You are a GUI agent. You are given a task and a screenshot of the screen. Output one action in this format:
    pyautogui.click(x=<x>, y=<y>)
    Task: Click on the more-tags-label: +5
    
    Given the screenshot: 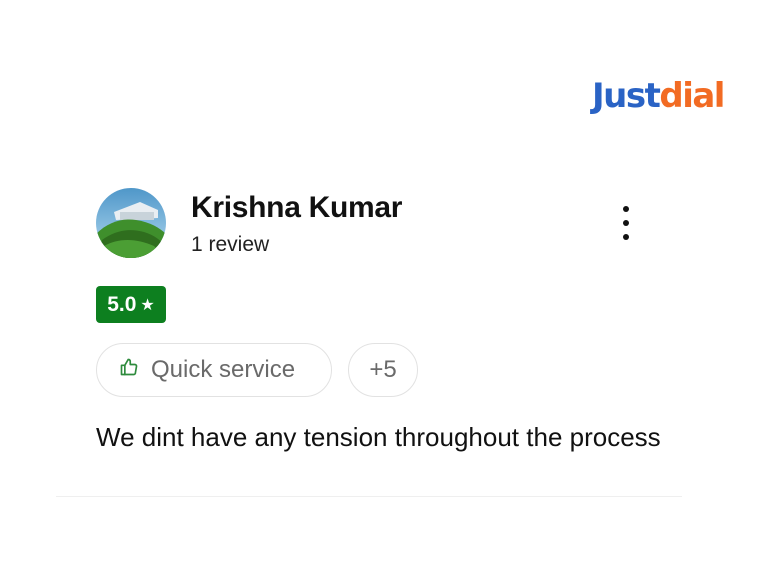 What is the action you would take?
    pyautogui.click(x=383, y=369)
    